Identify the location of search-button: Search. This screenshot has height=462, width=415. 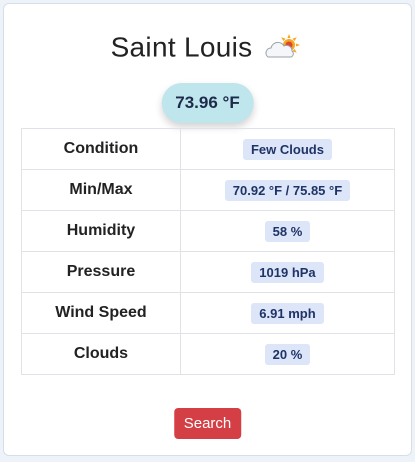
(207, 423).